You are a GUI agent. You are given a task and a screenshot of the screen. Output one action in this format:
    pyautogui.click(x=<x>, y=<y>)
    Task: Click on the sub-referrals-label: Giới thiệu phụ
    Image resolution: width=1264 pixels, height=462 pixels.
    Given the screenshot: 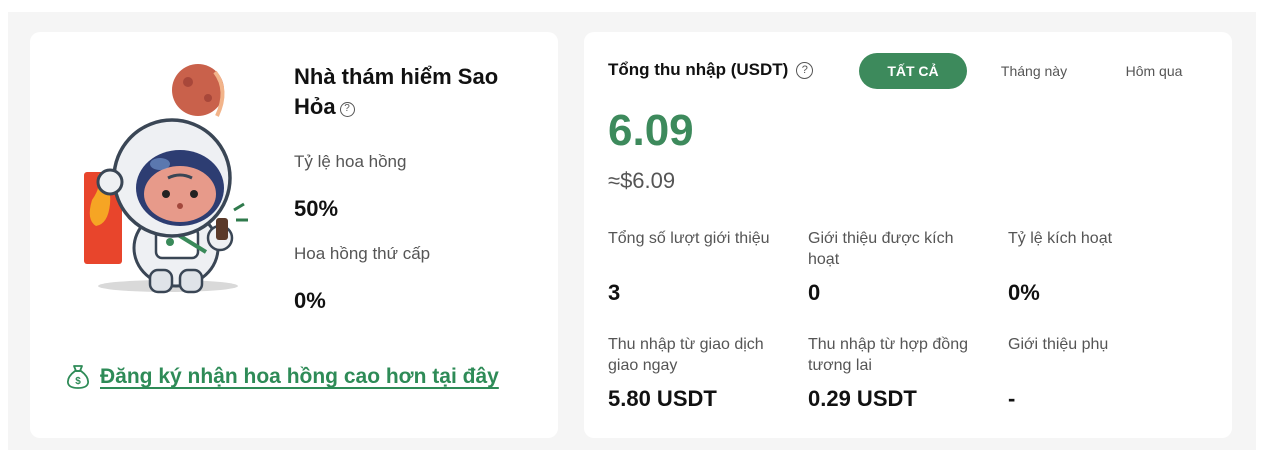 What is the action you would take?
    pyautogui.click(x=1058, y=344)
    